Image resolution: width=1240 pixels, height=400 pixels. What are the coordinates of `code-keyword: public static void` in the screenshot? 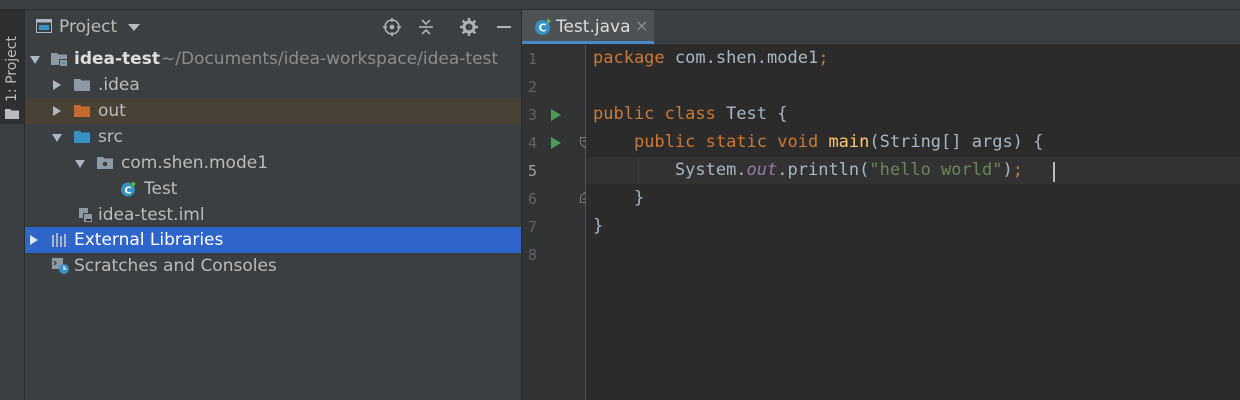 It's located at (726, 142).